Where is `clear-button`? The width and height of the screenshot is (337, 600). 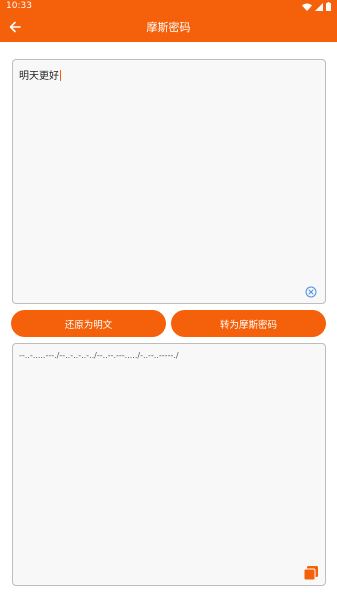
clear-button is located at coordinates (311, 290).